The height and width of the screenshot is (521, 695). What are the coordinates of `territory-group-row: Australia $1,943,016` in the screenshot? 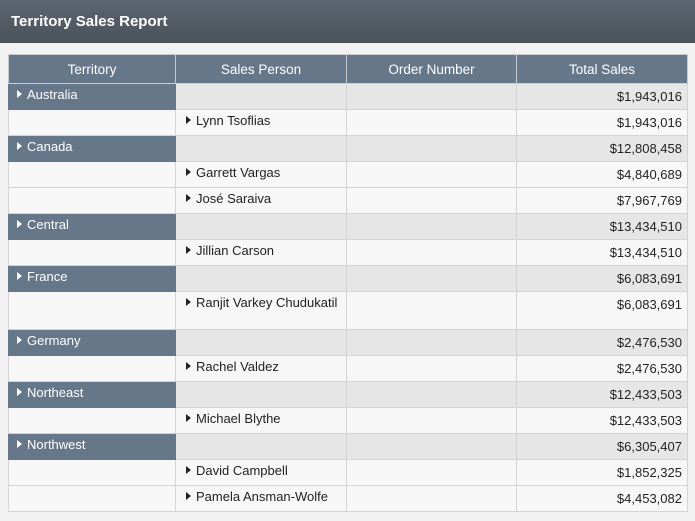 It's located at (348, 96).